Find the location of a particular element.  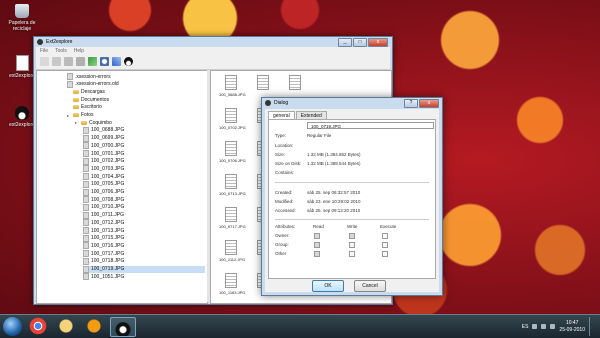

file-thumbnail: 100_0702.JPG is located at coordinates (232, 127).